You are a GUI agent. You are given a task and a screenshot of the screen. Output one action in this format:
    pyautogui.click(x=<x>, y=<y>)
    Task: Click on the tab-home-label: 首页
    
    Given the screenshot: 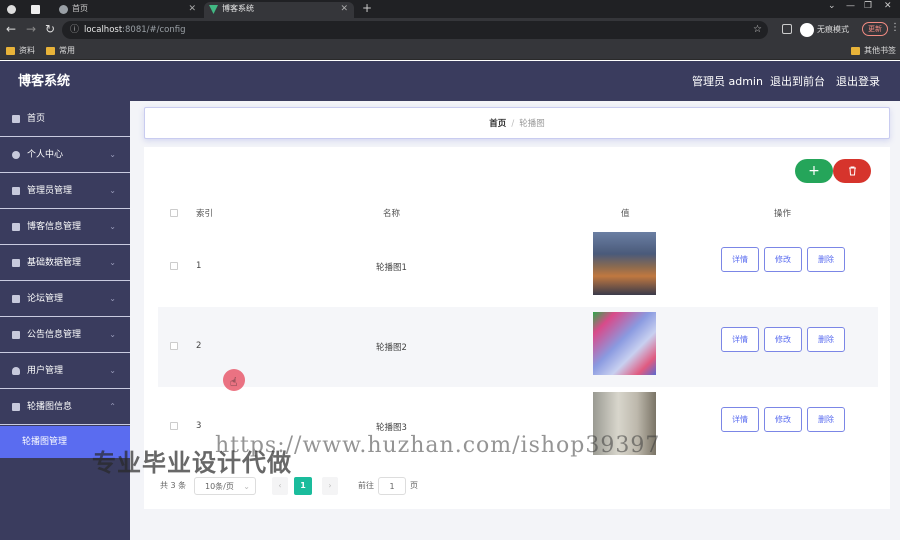 What is the action you would take?
    pyautogui.click(x=80, y=8)
    